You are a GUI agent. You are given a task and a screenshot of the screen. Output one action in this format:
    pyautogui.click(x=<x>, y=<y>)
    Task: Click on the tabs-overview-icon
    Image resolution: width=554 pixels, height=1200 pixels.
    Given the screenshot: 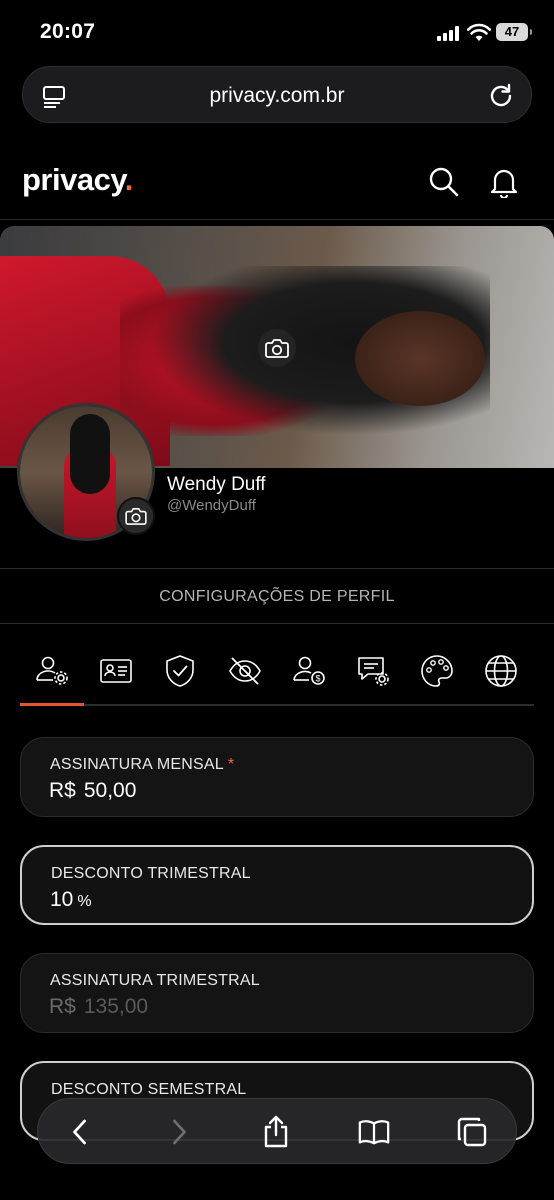 What is the action you would take?
    pyautogui.click(x=472, y=1132)
    